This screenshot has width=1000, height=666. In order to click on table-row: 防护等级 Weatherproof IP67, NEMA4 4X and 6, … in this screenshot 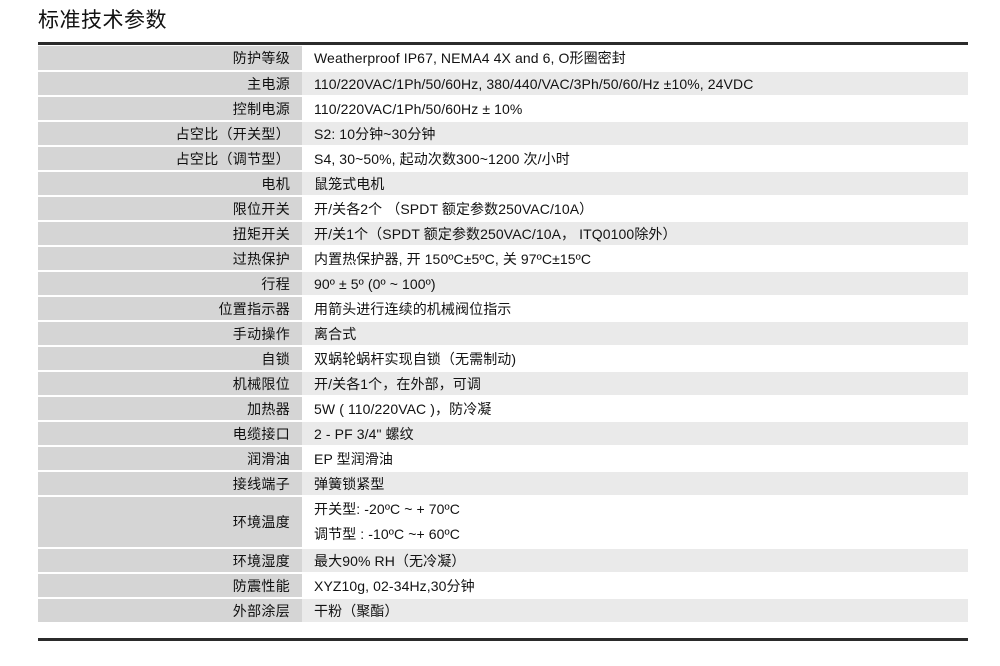, I will do `click(503, 59)`.